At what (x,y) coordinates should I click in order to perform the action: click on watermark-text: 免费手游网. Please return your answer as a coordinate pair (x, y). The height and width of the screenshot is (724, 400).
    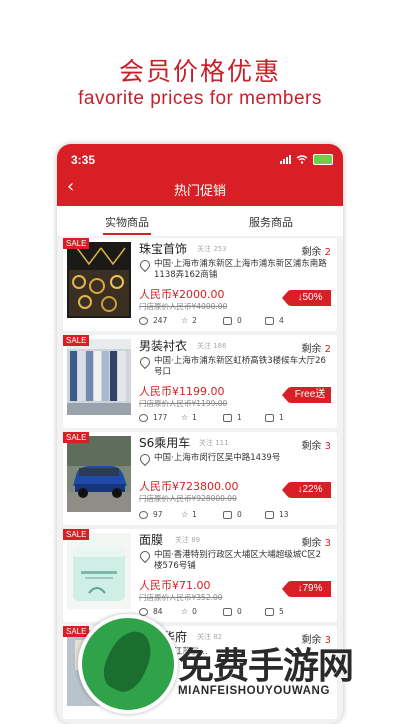
    Looking at the image, I should click on (266, 666).